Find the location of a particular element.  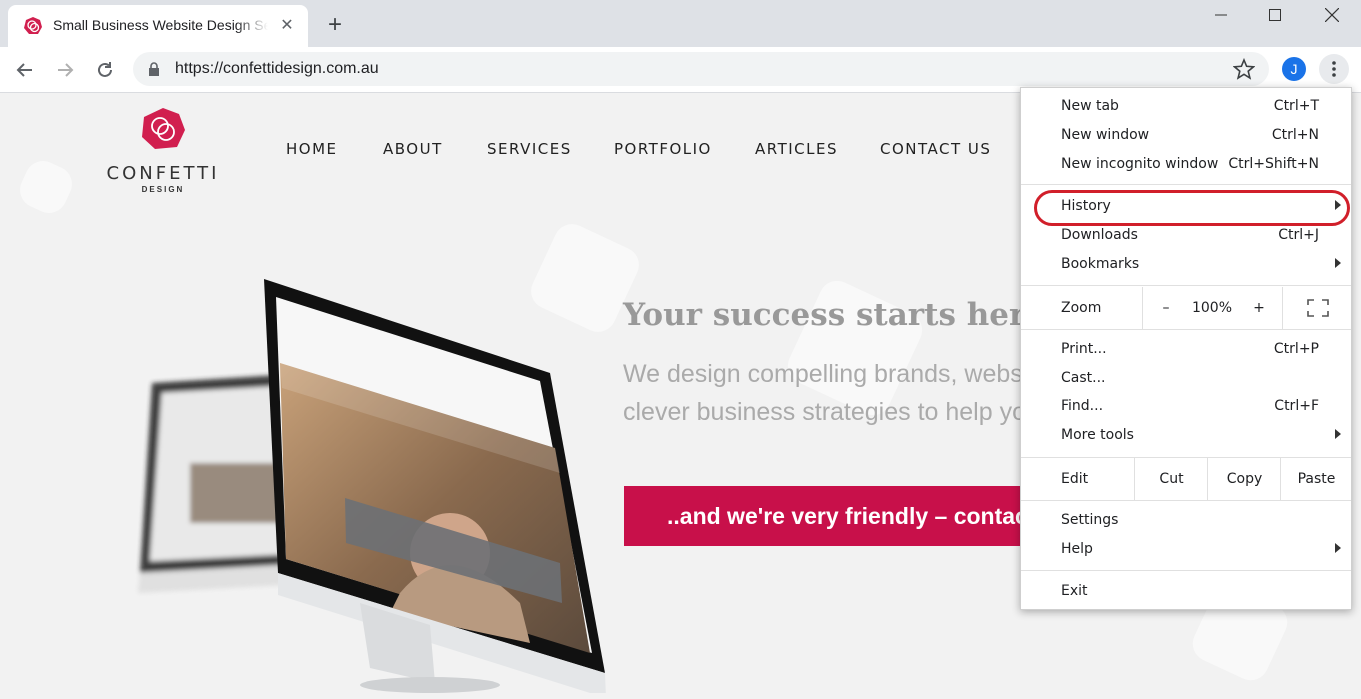

menu-item-label: New incognito window is located at coordinates (1140, 164).